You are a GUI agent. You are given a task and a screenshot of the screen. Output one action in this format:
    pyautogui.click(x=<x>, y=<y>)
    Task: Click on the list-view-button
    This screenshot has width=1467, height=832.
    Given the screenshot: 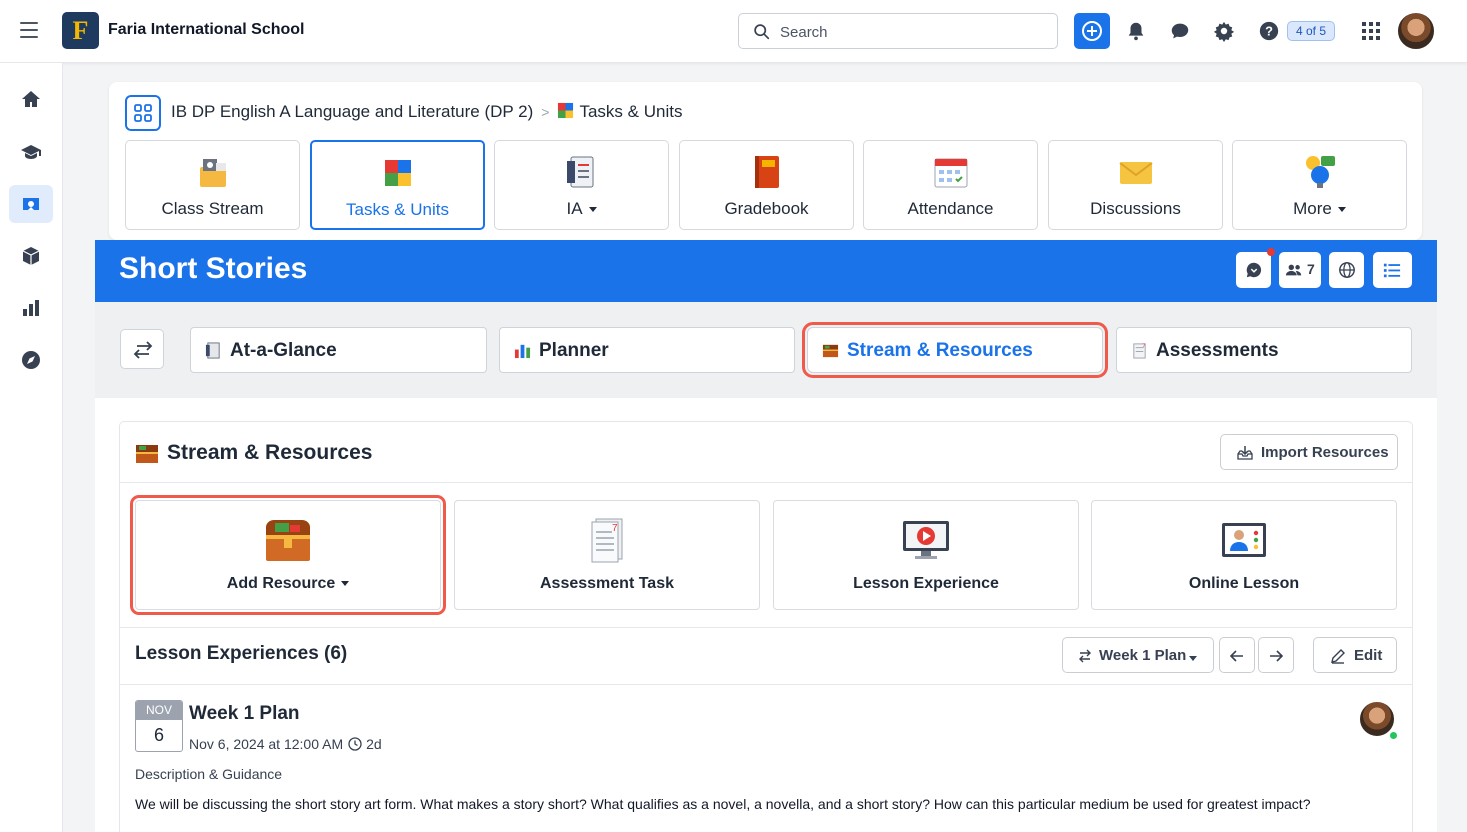 What is the action you would take?
    pyautogui.click(x=1392, y=270)
    